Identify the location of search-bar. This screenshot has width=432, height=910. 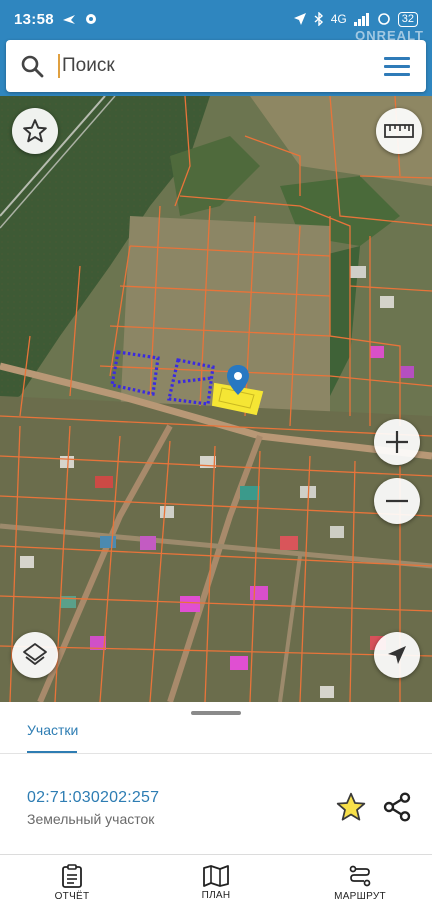
(216, 66).